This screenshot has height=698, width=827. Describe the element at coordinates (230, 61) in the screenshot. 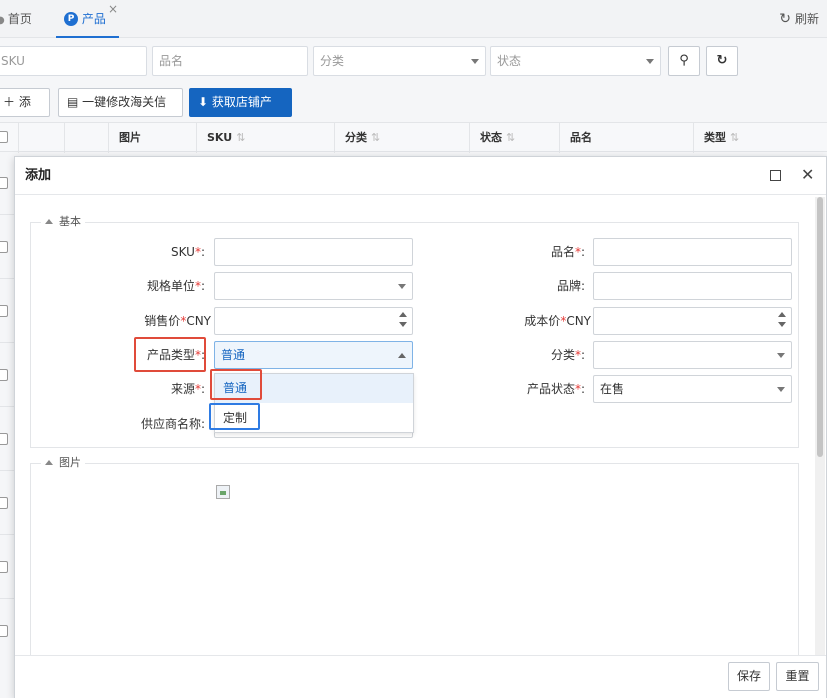

I see `name-filter-input: 品名` at that location.